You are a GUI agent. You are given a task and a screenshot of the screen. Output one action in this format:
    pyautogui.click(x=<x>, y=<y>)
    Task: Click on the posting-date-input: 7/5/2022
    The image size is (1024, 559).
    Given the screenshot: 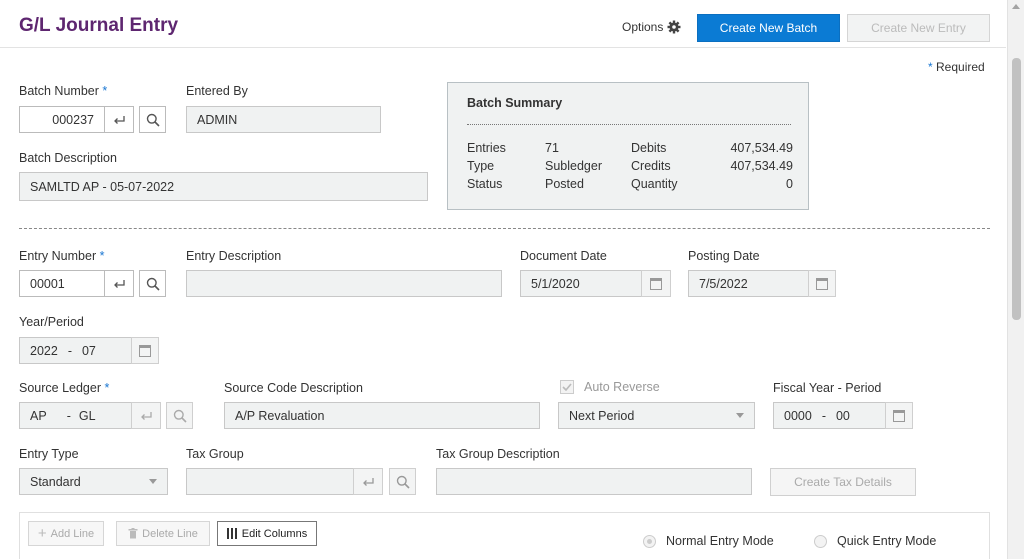 What is the action you would take?
    pyautogui.click(x=749, y=283)
    